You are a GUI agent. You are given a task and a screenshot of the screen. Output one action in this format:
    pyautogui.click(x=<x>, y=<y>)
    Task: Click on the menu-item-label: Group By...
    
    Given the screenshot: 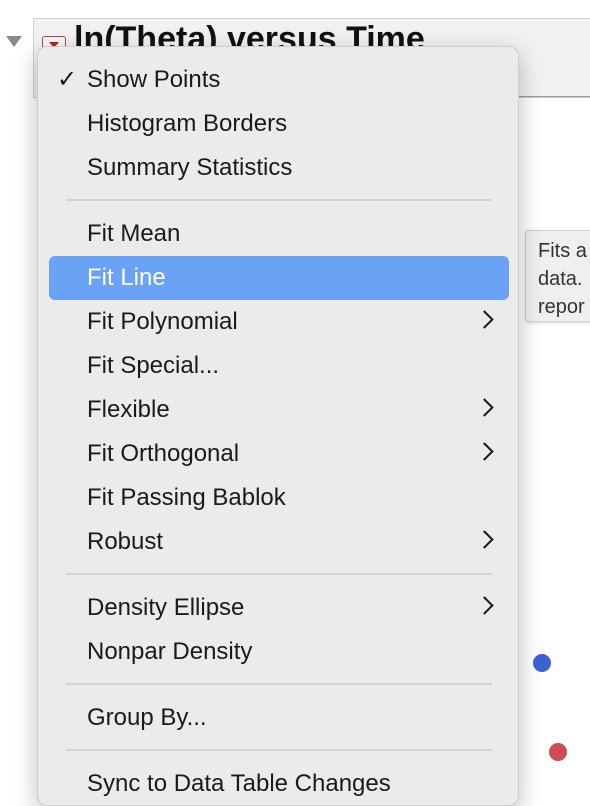 What is the action you would take?
    pyautogui.click(x=147, y=717)
    